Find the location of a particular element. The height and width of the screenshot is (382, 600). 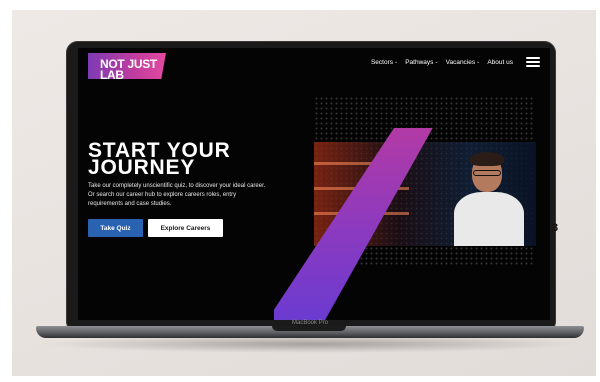

side-text: 3 is located at coordinates (555, 228).